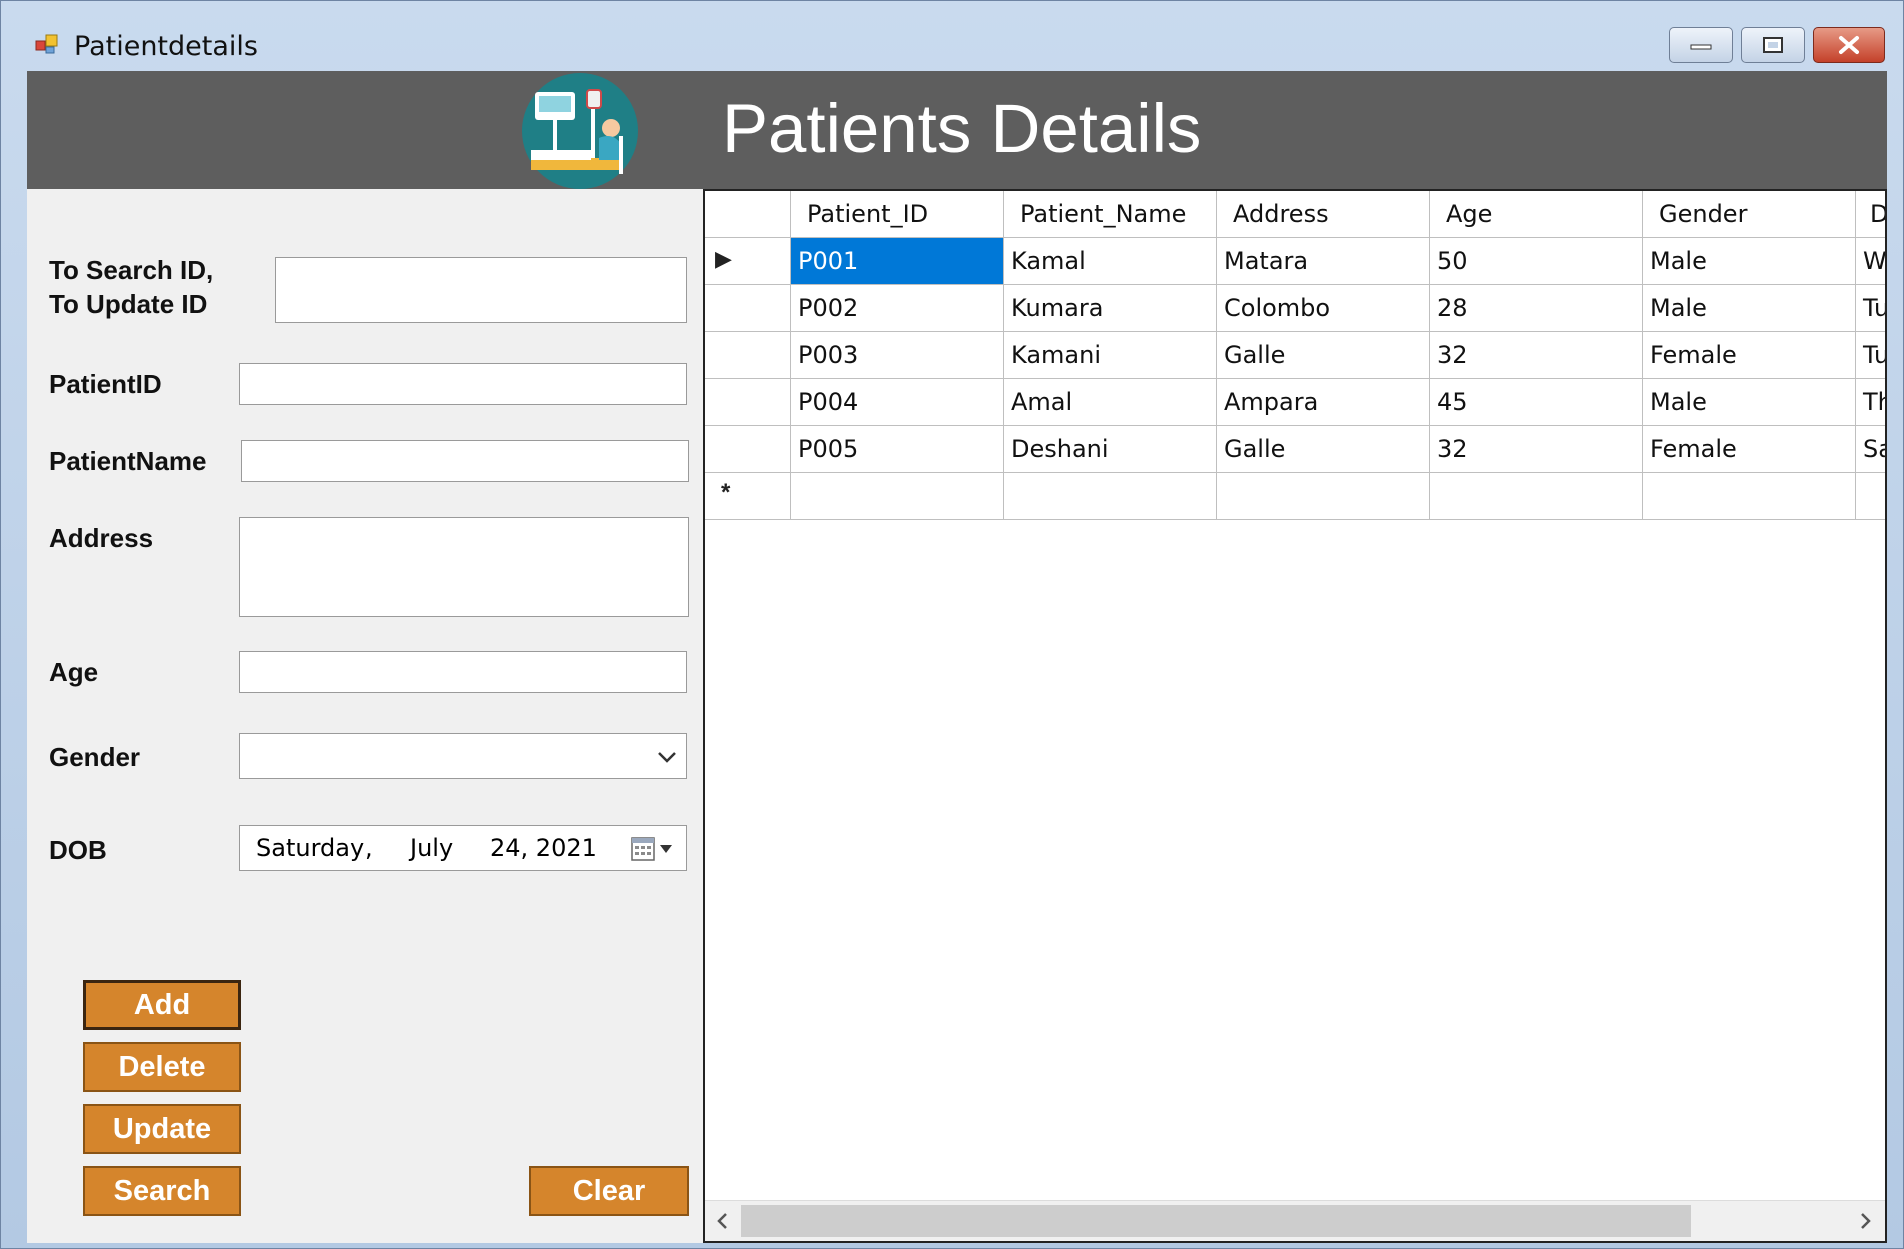 This screenshot has height=1249, width=1904. I want to click on delete-button: Delete, so click(162, 1067).